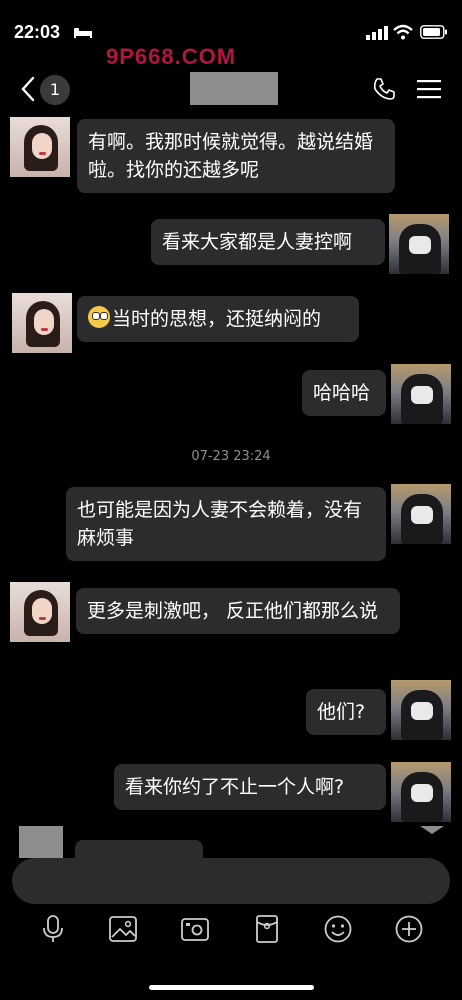 The image size is (462, 1000). I want to click on message-bubble: 哈哈哈, so click(344, 393).